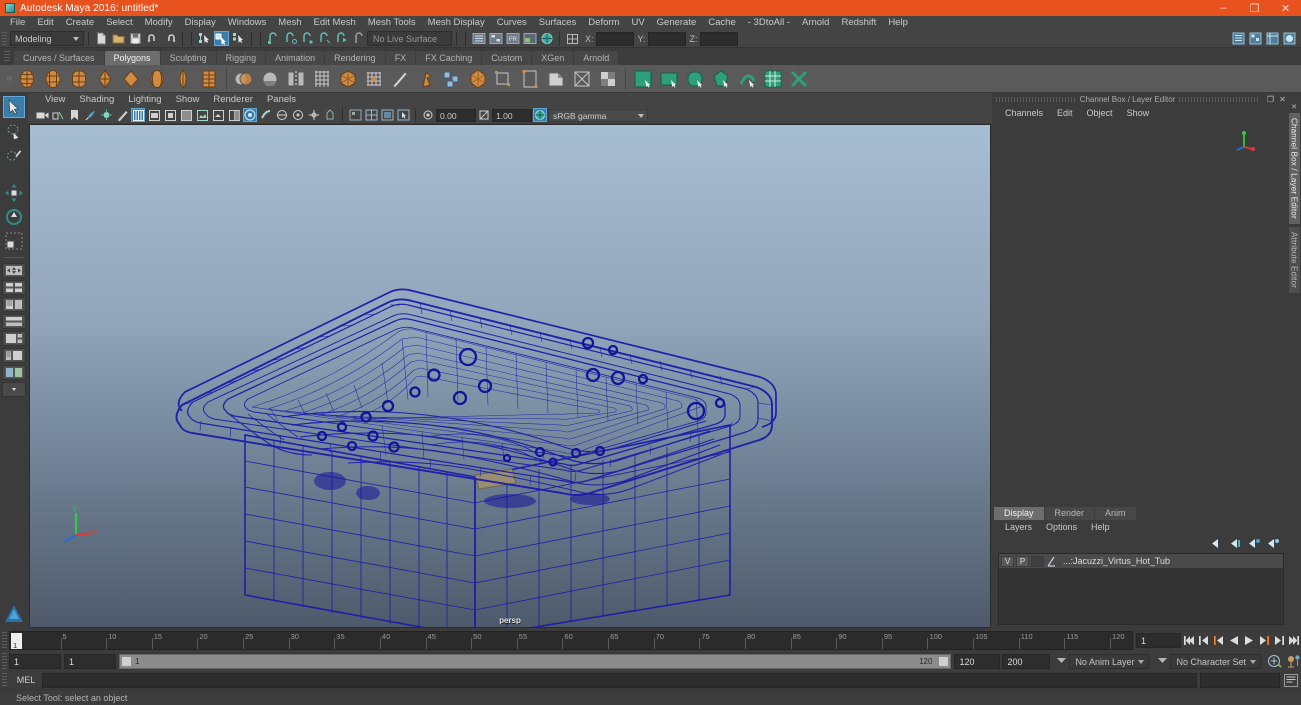 The image size is (1301, 705). What do you see at coordinates (186, 115) in the screenshot?
I see `flat-shade-icon` at bounding box center [186, 115].